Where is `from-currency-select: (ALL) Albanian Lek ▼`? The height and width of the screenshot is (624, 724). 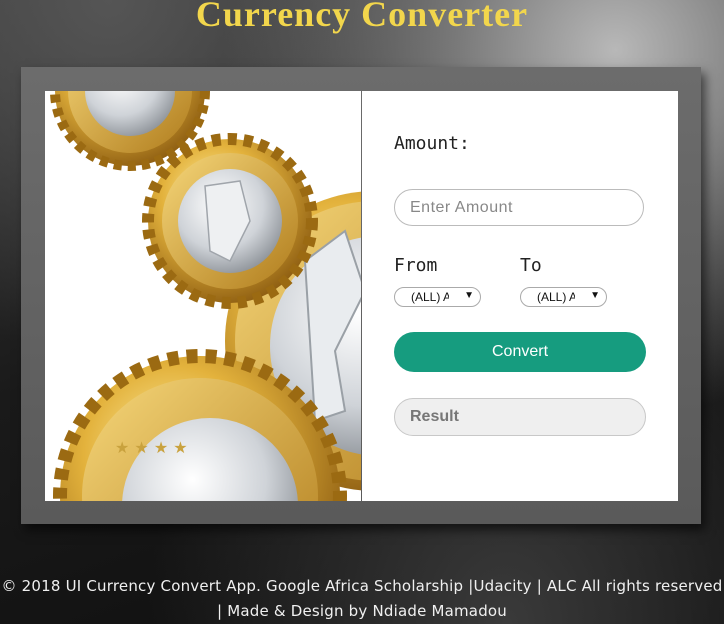
from-currency-select: (ALL) Albanian Lek ▼ is located at coordinates (437, 297).